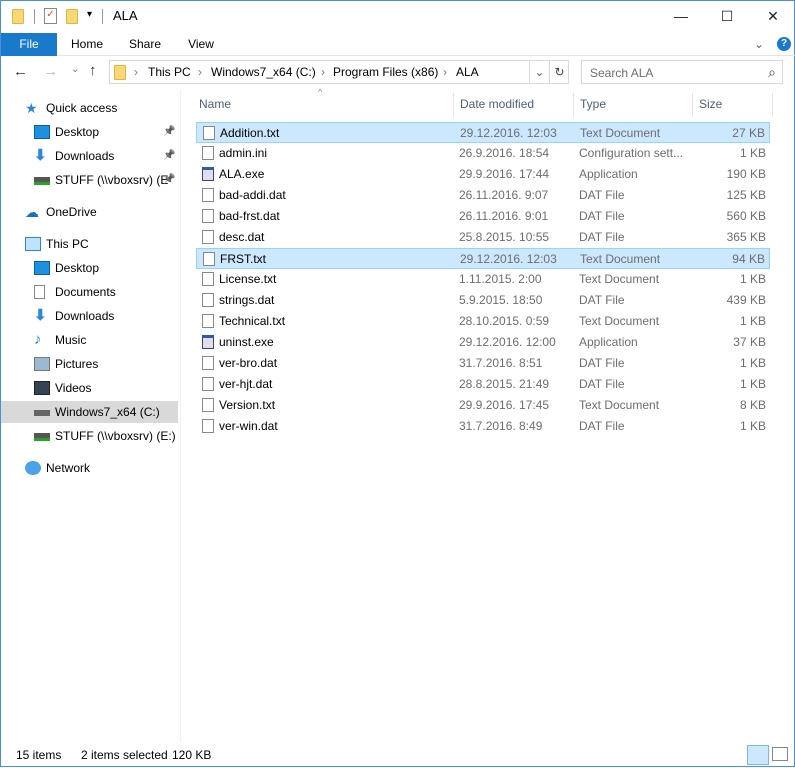  Describe the element at coordinates (89, 14) in the screenshot. I see `customize-toolbar-icon: ▾` at that location.